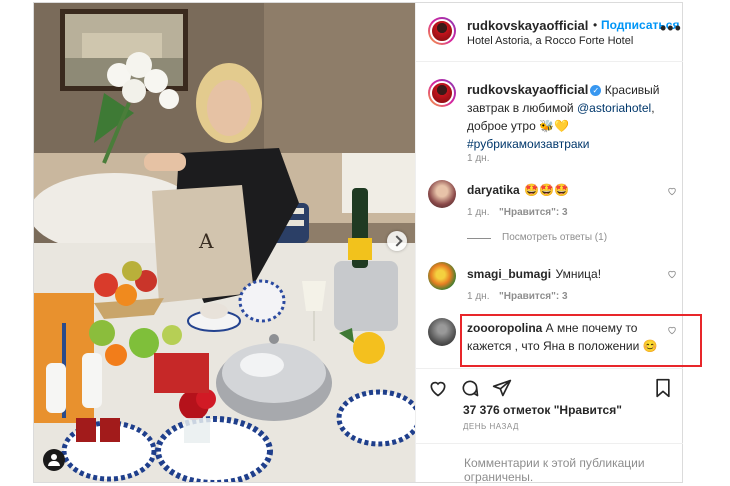 This screenshot has height=486, width=730. Describe the element at coordinates (596, 90) in the screenshot. I see `verified-badge-icon: ✓` at that location.